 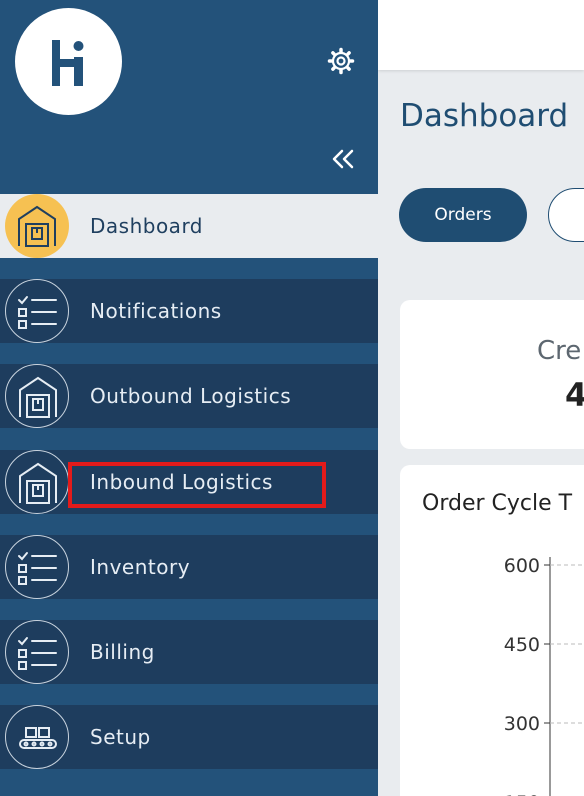 I want to click on sidebar-item-label: Notifications, so click(x=156, y=311).